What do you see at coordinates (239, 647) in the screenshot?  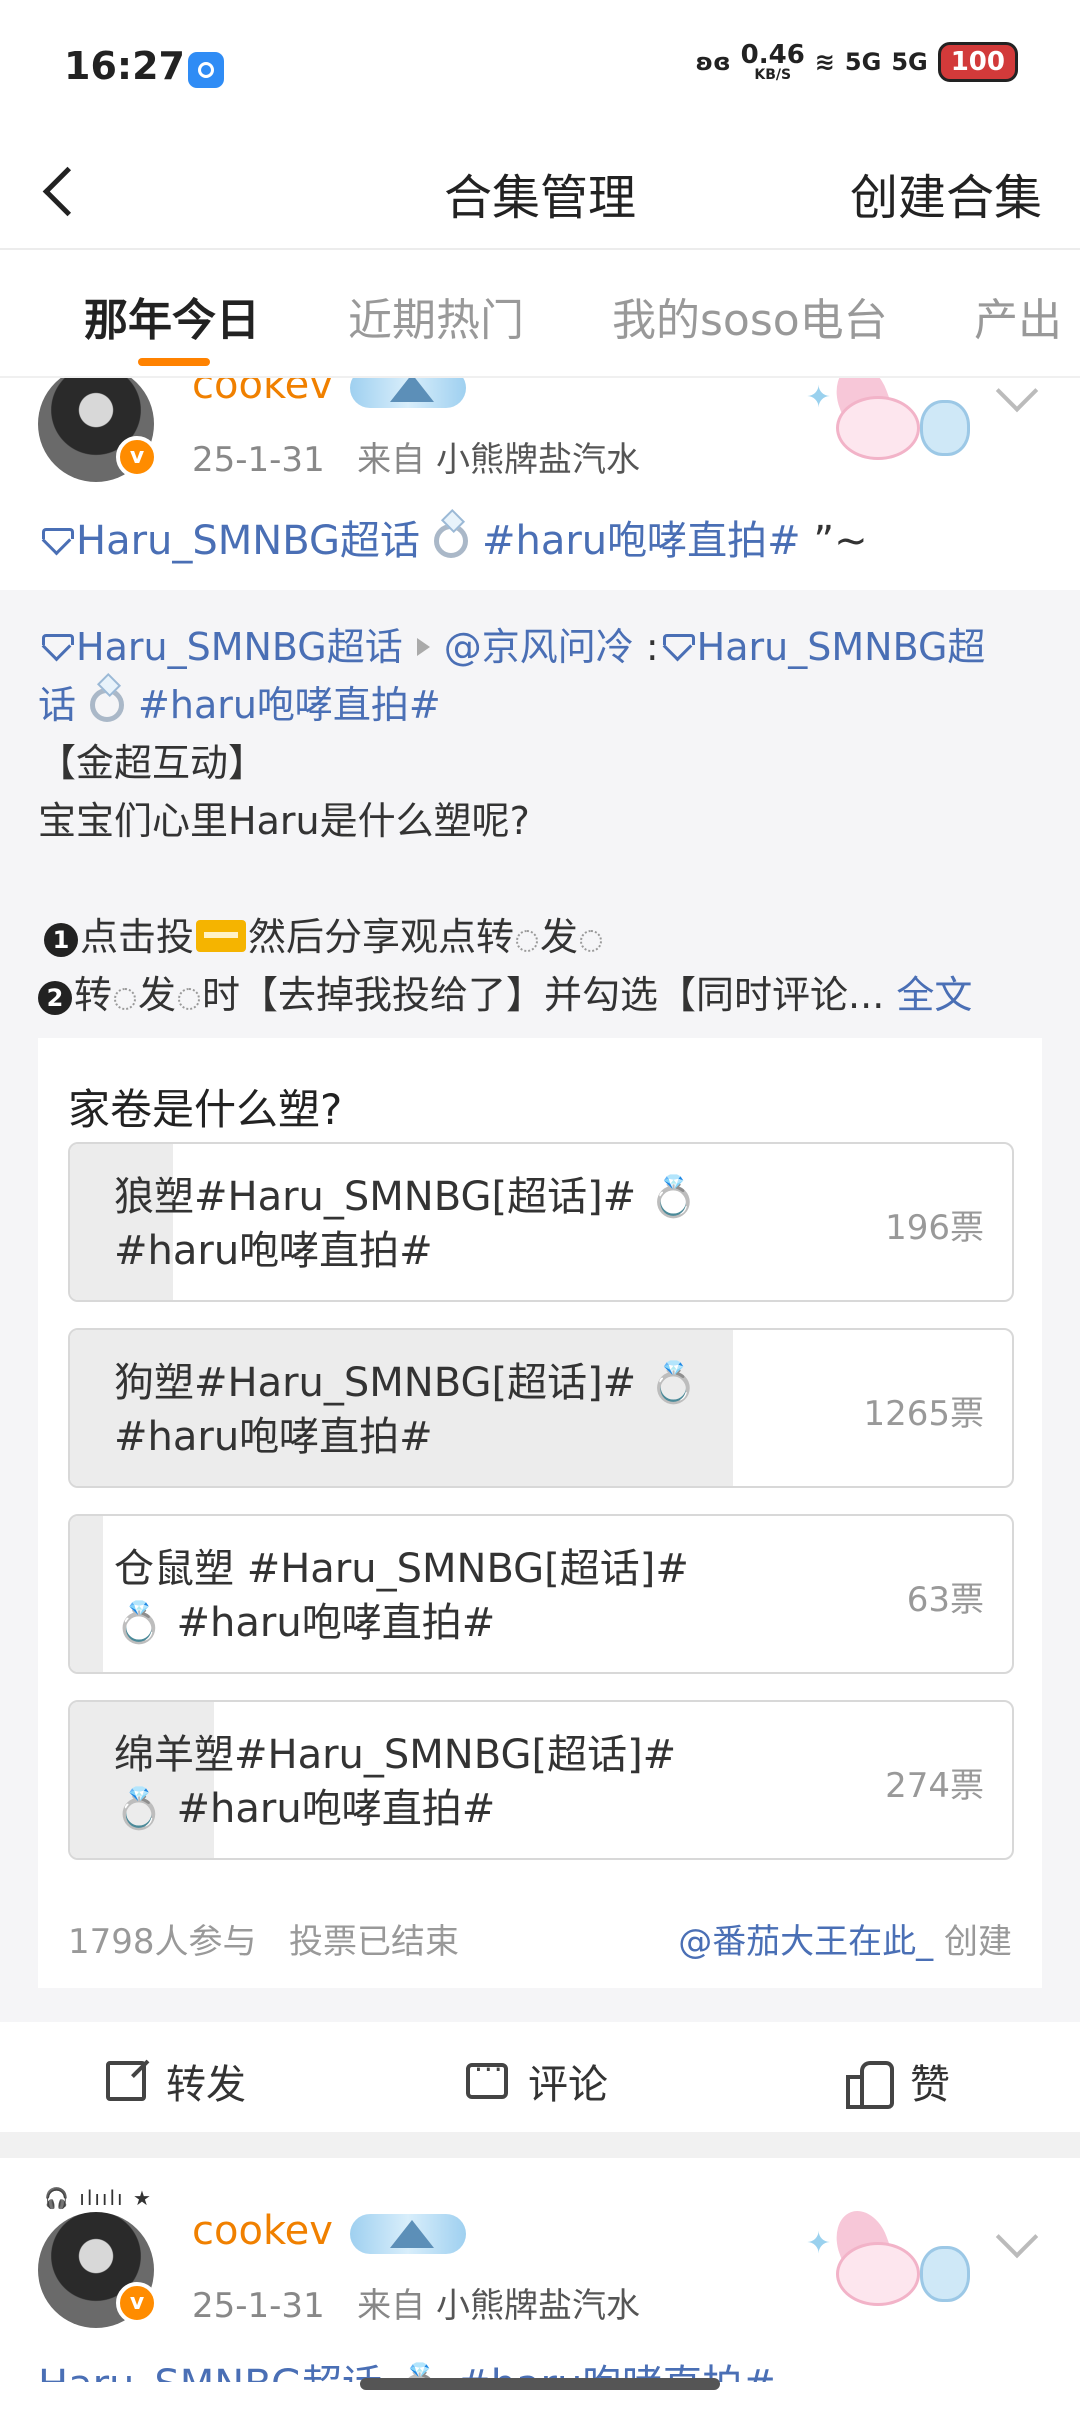 I see `repost-topic-link: Haru_SMNBG超话` at bounding box center [239, 647].